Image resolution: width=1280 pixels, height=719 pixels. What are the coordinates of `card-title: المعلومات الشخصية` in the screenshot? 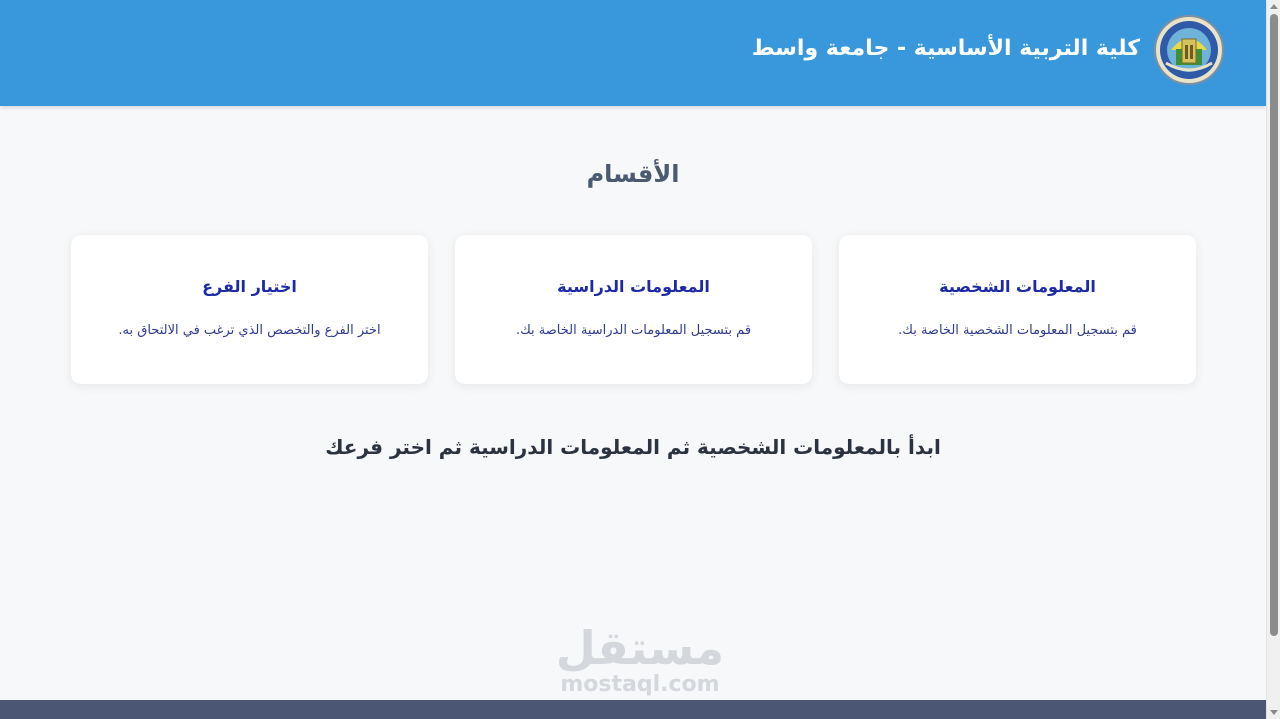 It's located at (1017, 286).